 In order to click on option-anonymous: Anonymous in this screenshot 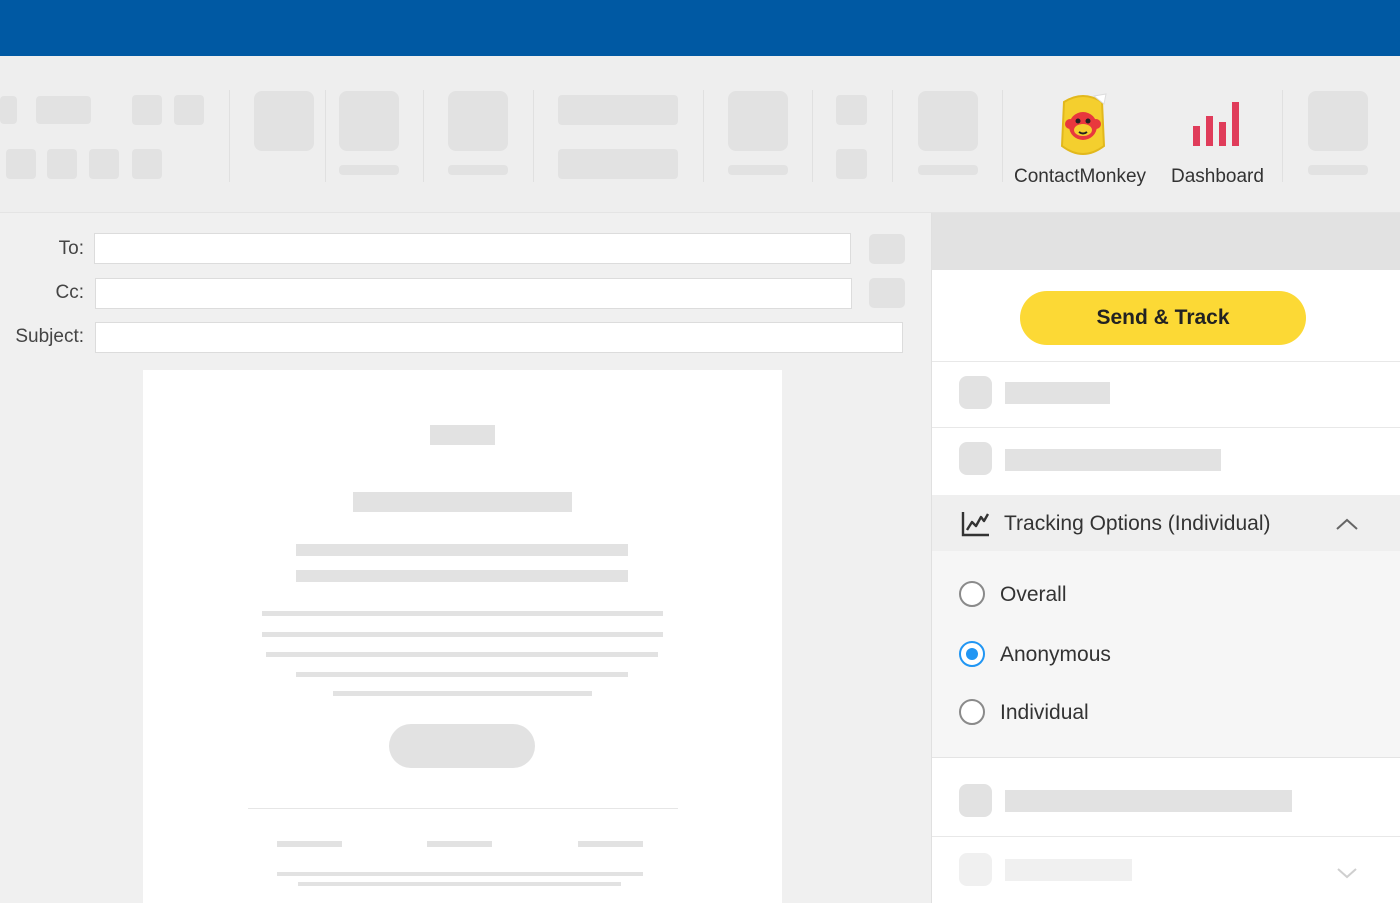, I will do `click(1166, 655)`.